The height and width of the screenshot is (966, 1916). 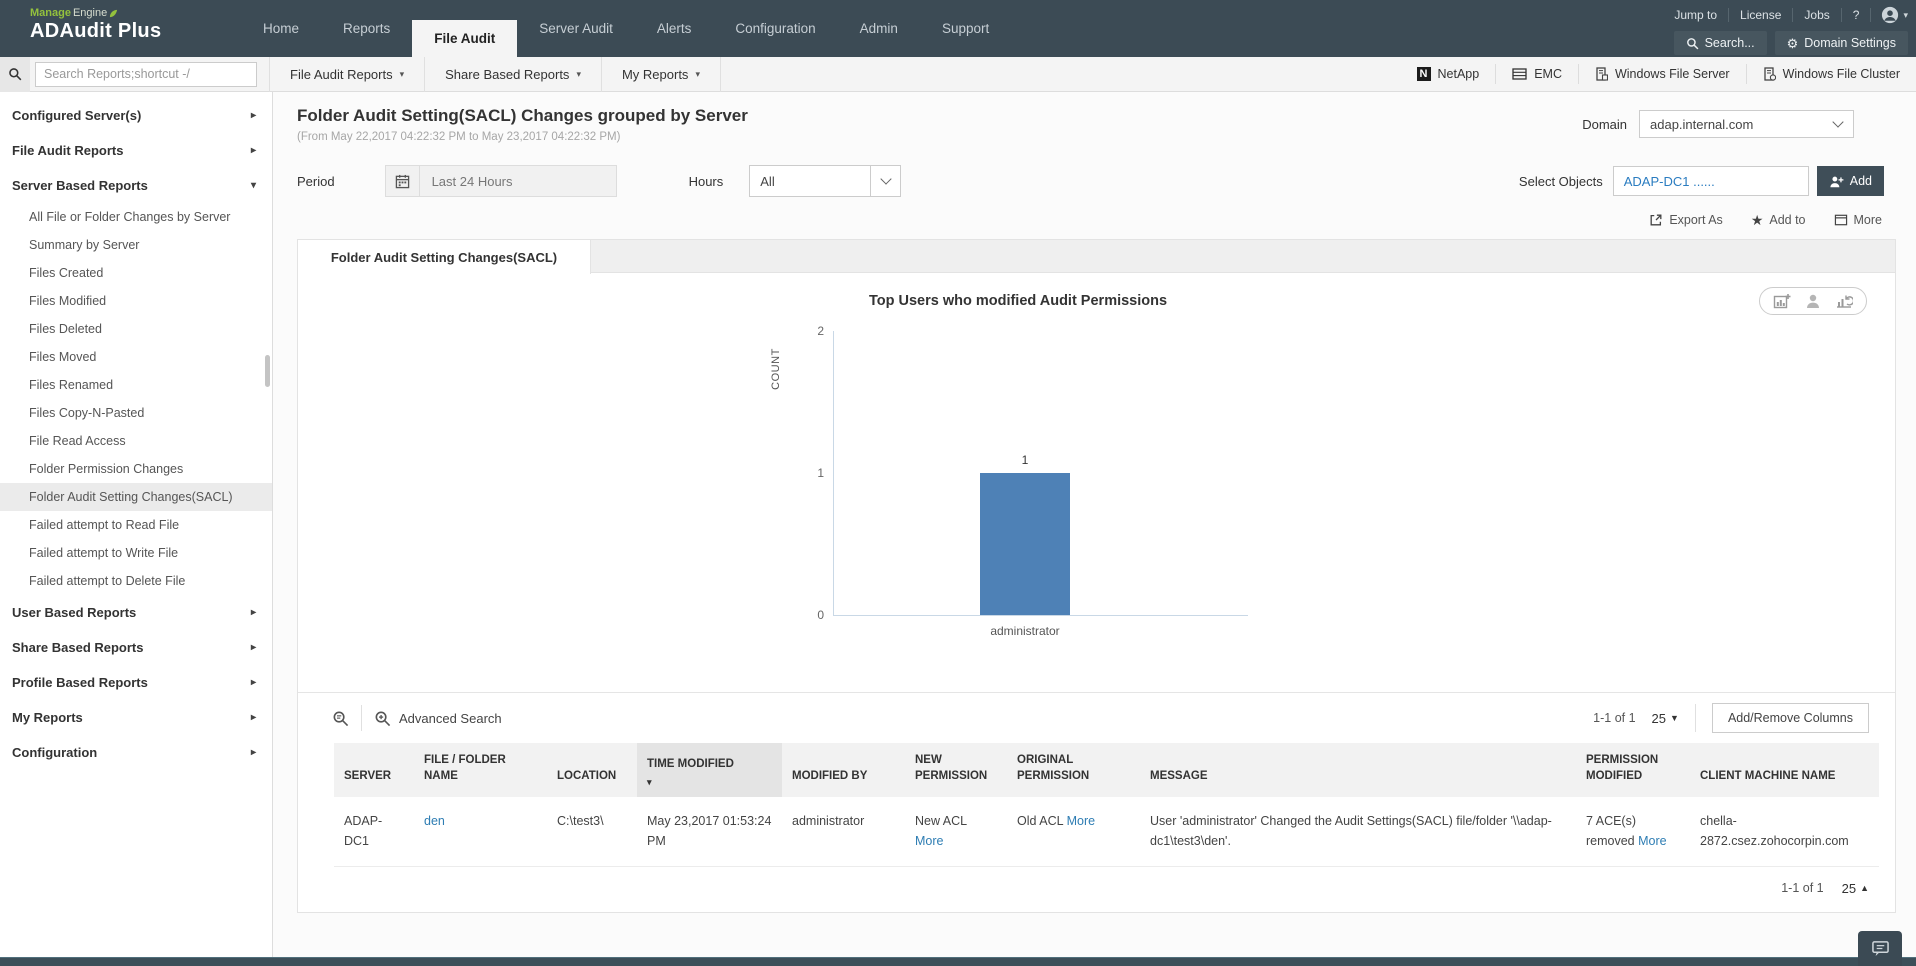 I want to click on help-link: ?, so click(x=1857, y=15).